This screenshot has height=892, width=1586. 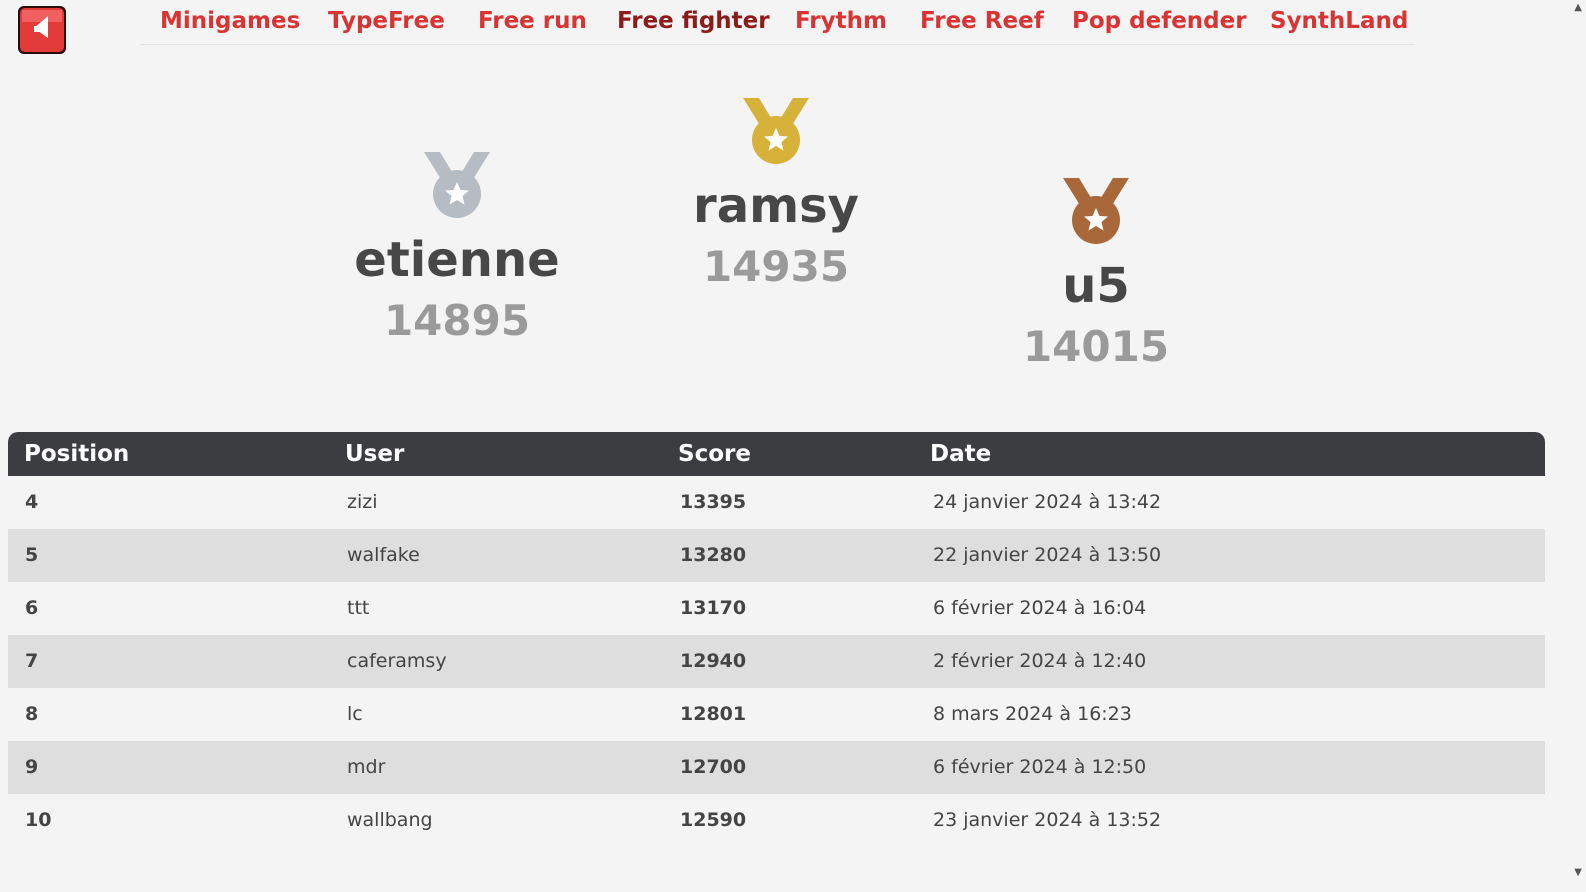 What do you see at coordinates (713, 502) in the screenshot?
I see `cell-score: 13395` at bounding box center [713, 502].